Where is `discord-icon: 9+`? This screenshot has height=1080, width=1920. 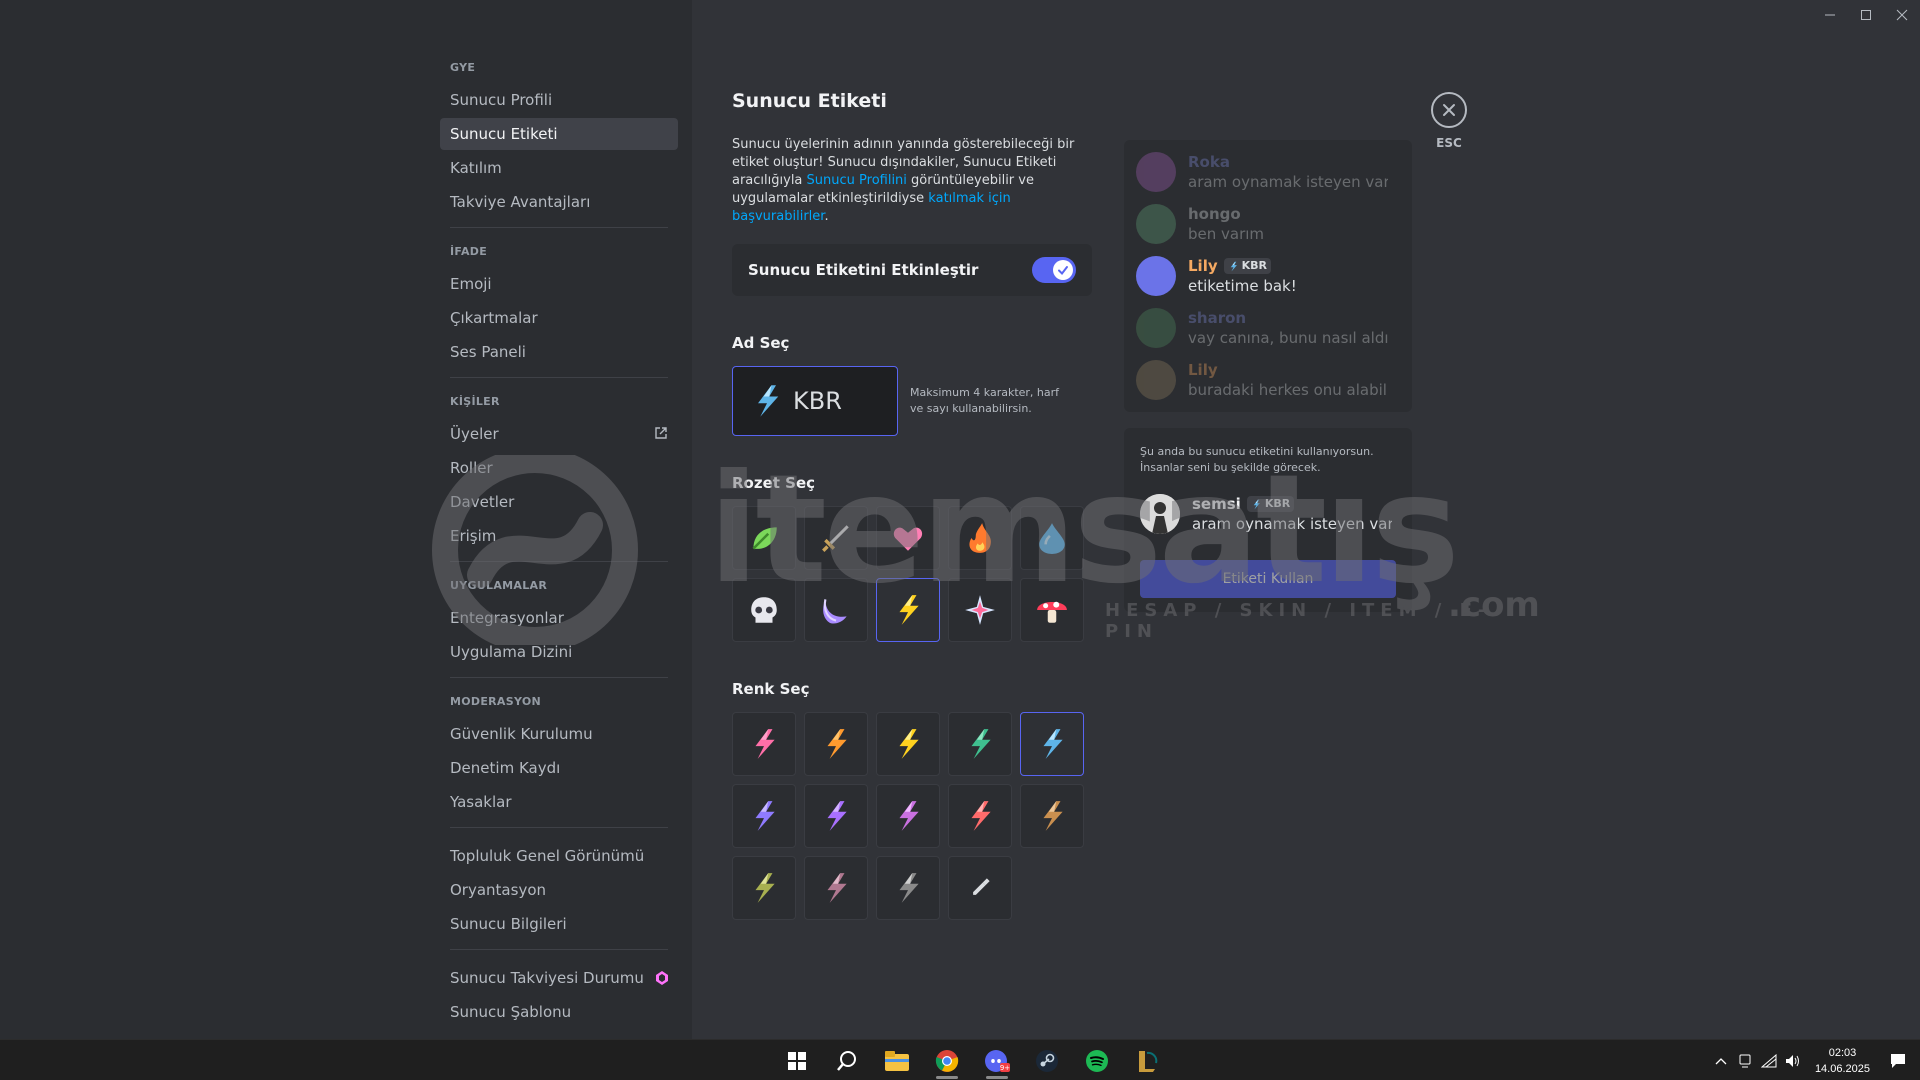
discord-icon: 9+ is located at coordinates (997, 1060).